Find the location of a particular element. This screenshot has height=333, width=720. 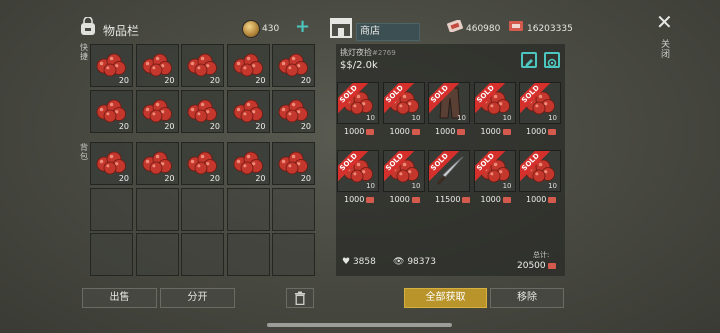

split-button: 分开 is located at coordinates (197, 298).